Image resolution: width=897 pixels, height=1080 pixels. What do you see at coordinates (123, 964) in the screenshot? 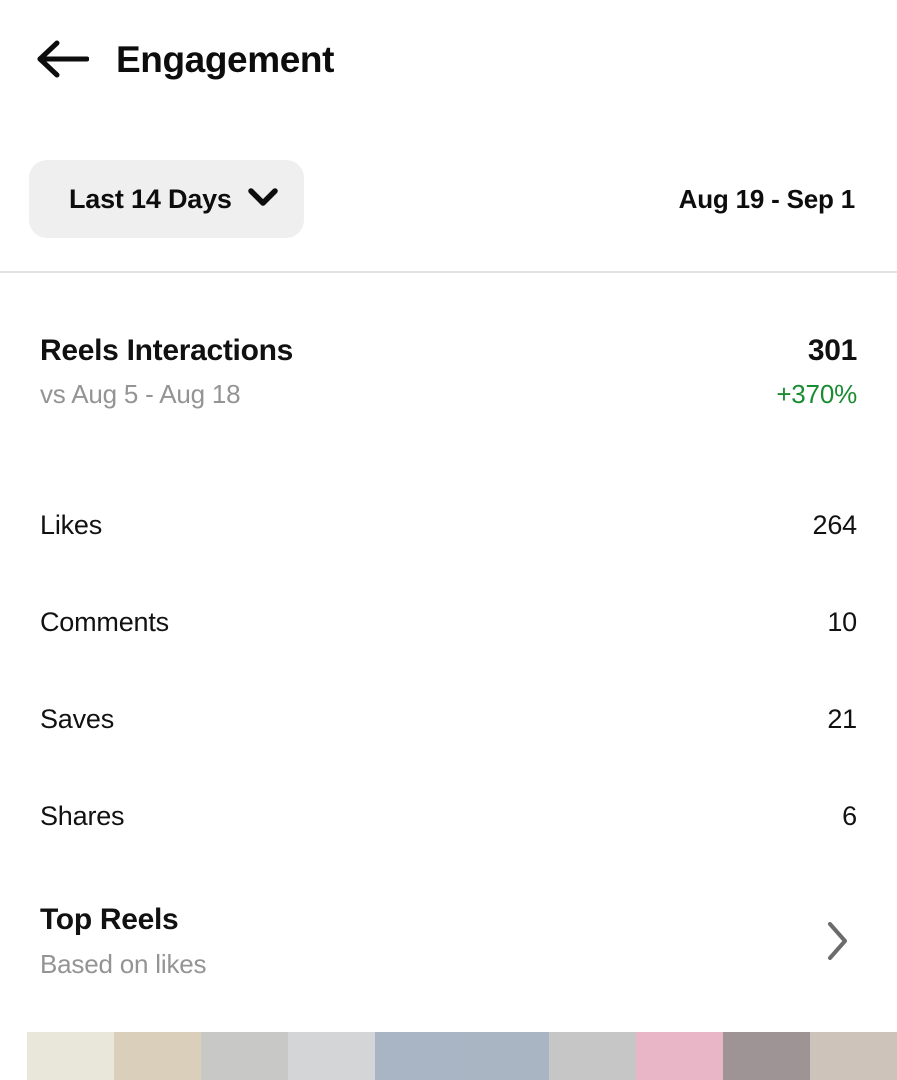
I see `top-reels-subtitle: Based on likes` at bounding box center [123, 964].